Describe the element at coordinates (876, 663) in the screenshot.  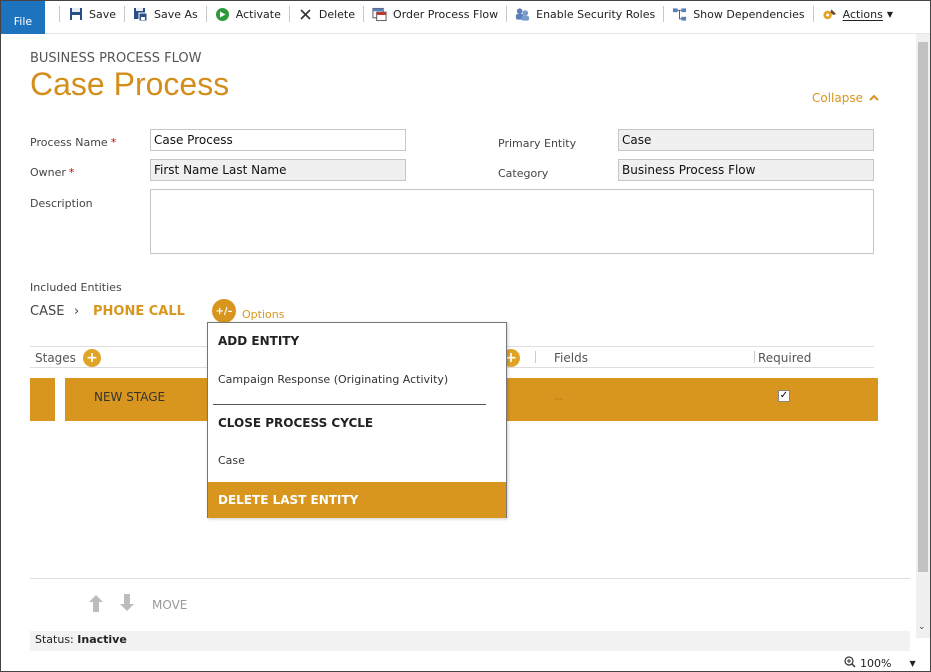
I see `zoom-value: 100%` at that location.